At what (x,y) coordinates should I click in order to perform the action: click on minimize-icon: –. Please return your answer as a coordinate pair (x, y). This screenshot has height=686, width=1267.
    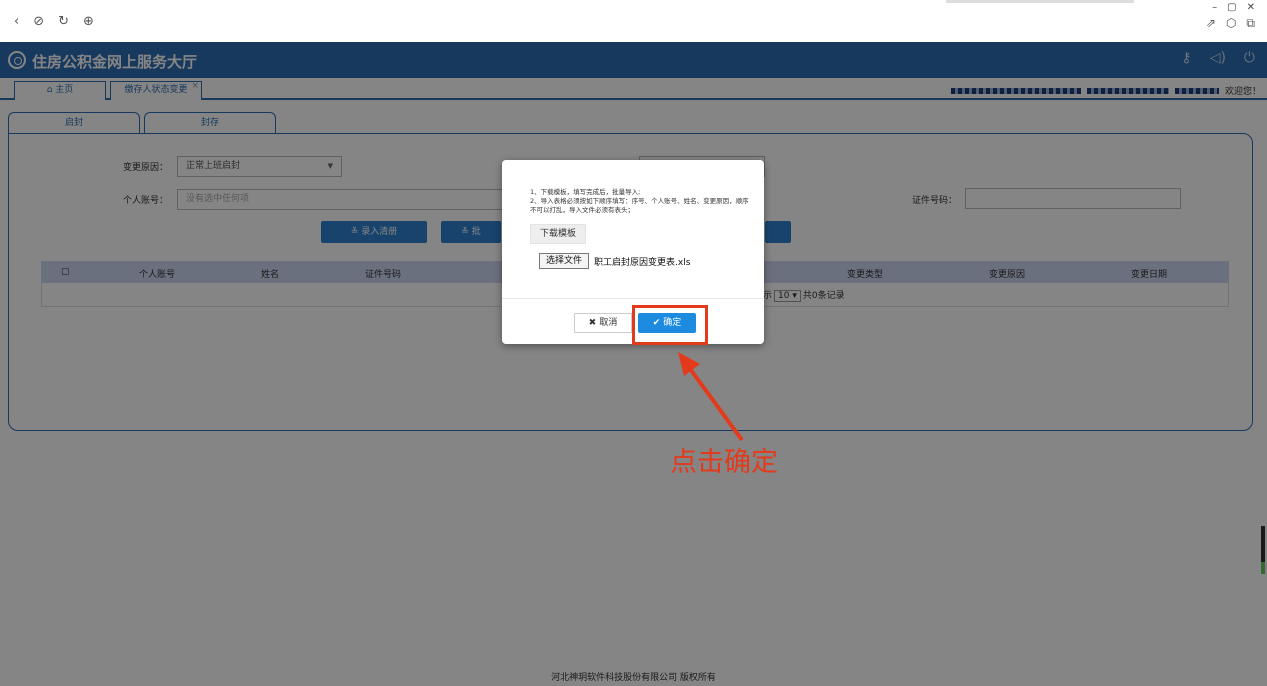
    Looking at the image, I should click on (1214, 7).